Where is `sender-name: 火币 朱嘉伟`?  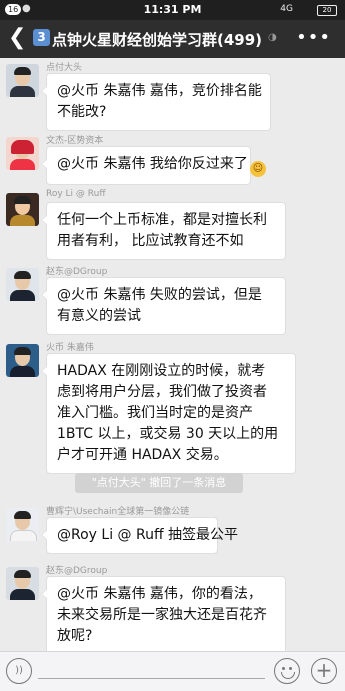 sender-name: 火币 朱嘉伟 is located at coordinates (70, 348).